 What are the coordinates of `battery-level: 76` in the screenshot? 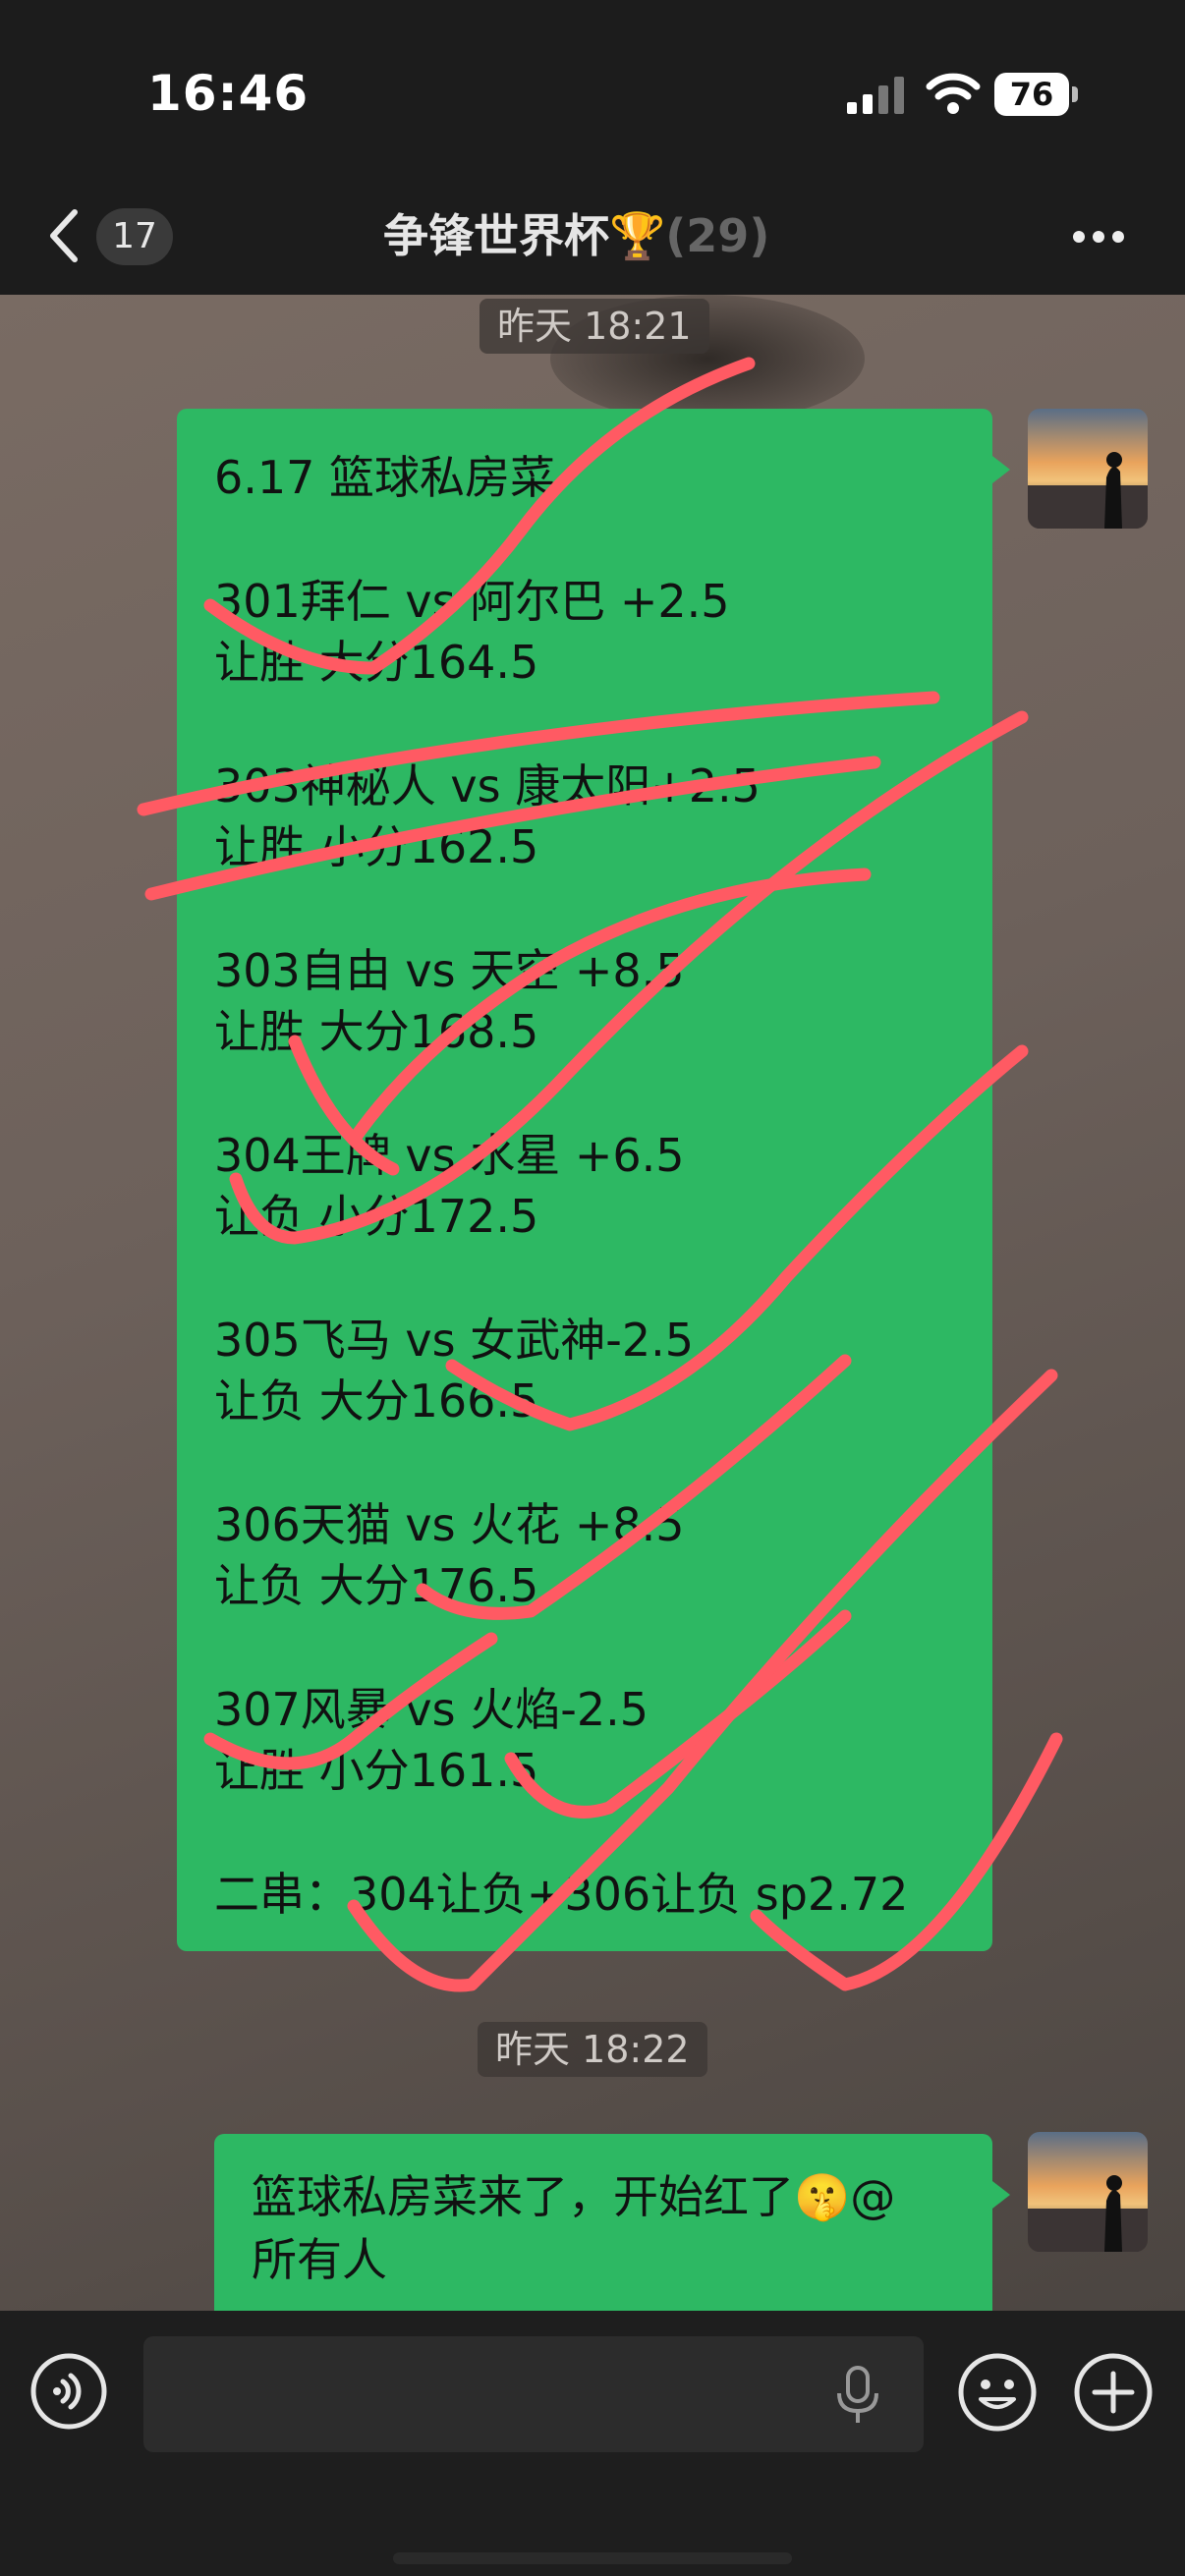 It's located at (1031, 94).